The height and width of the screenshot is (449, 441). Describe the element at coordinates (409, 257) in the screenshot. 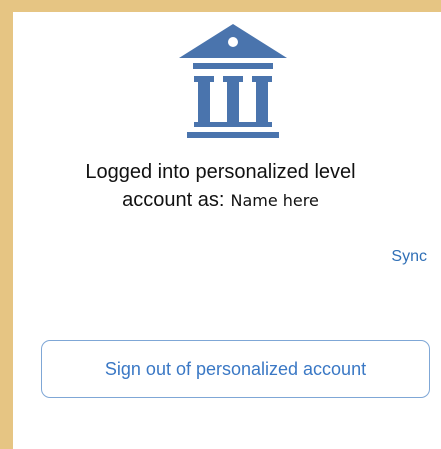

I see `sync-link: Sync` at that location.